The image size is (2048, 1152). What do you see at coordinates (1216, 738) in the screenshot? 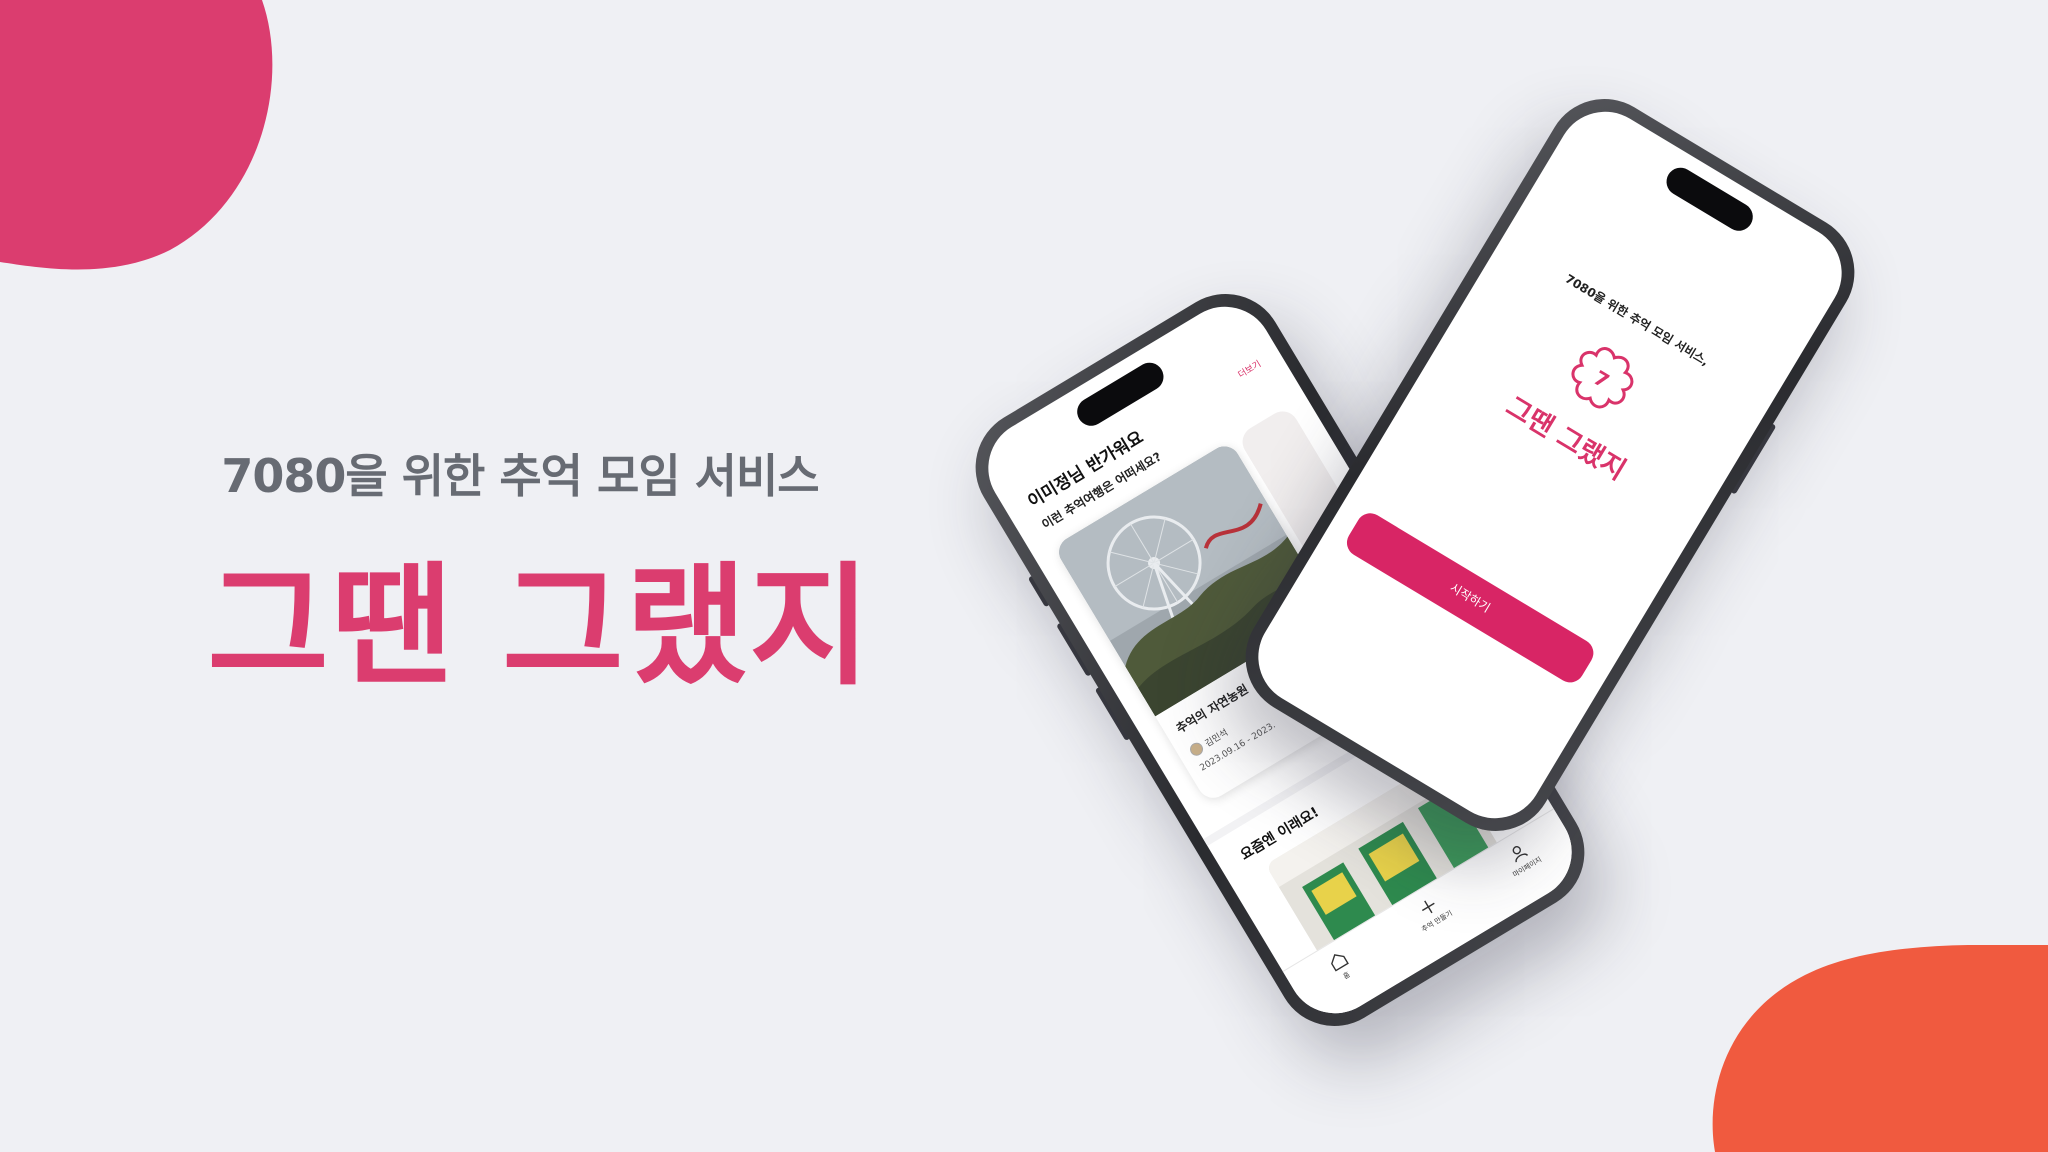
I see `card-author: 김민석` at bounding box center [1216, 738].